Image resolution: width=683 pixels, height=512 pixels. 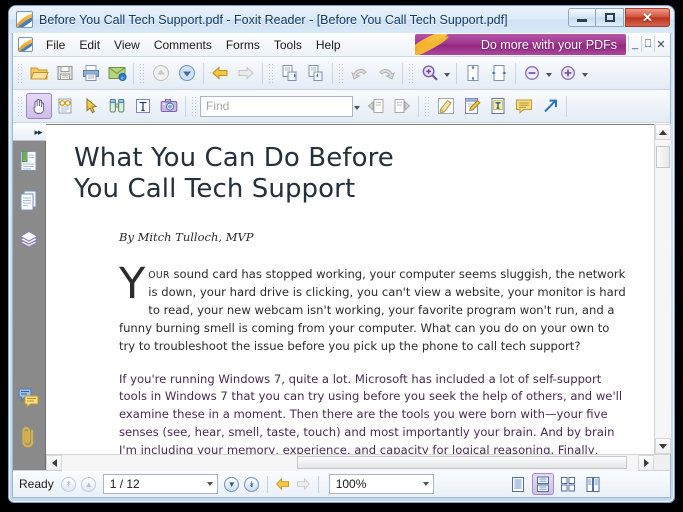 What do you see at coordinates (472, 106) in the screenshot?
I see `pencil-button` at bounding box center [472, 106].